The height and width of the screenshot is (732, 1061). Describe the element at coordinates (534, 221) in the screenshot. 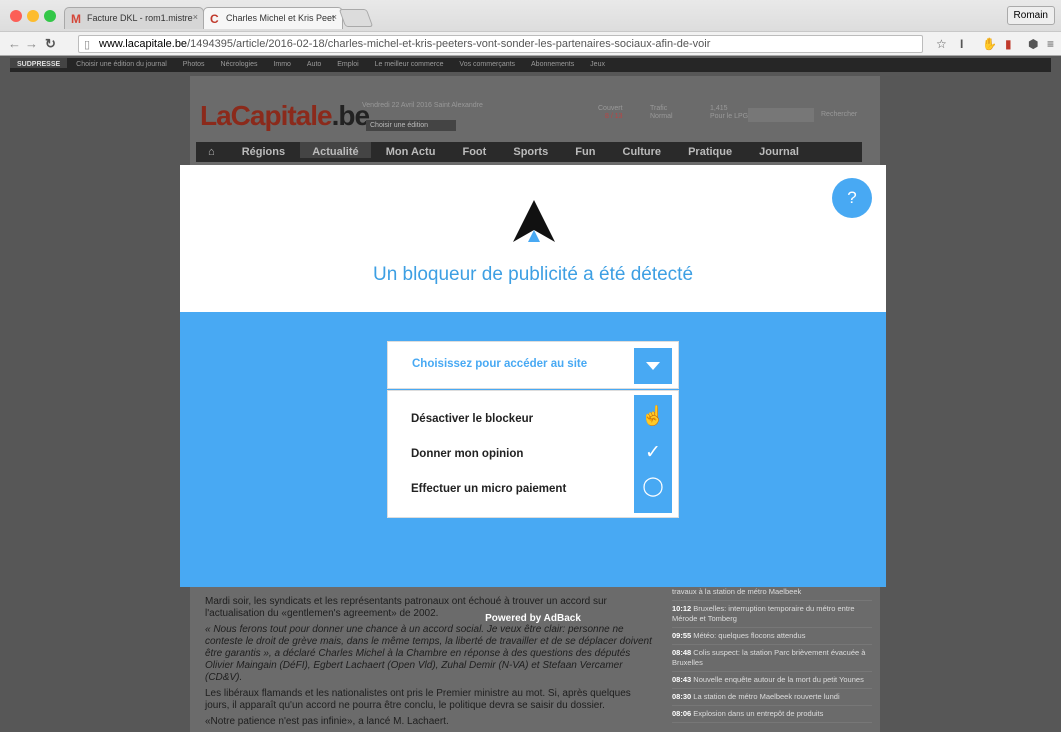

I see `adback-logo-icon` at that location.